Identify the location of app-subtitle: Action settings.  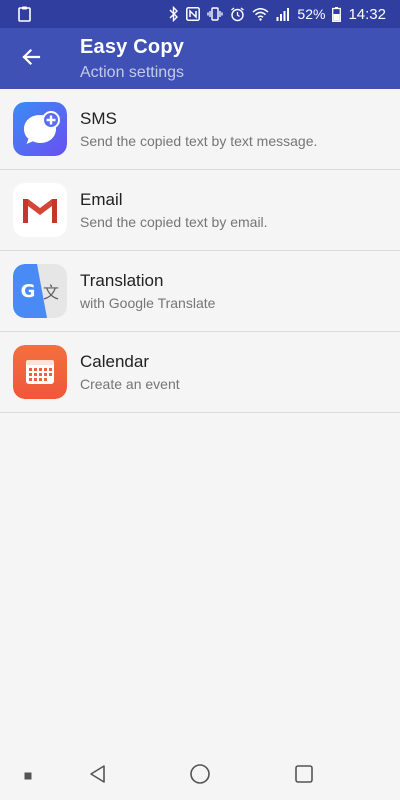
(132, 72).